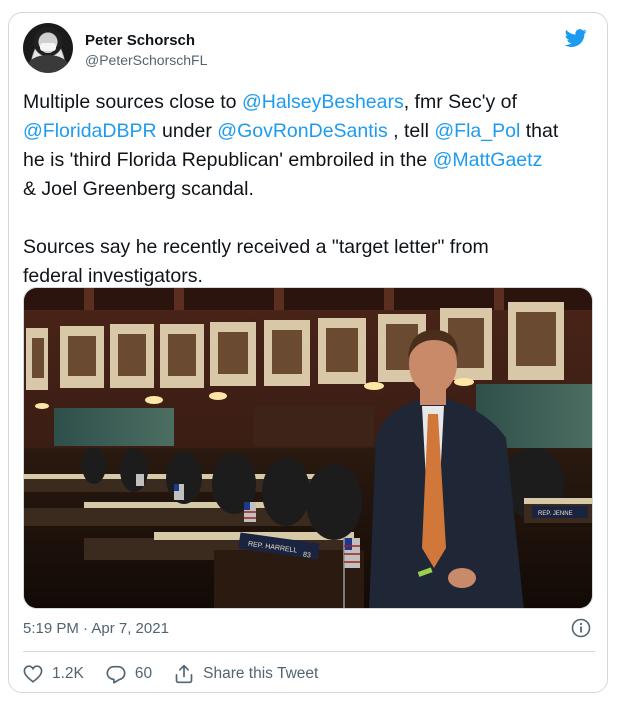 This screenshot has width=618, height=707. I want to click on like-button: 1.2K, so click(53, 674).